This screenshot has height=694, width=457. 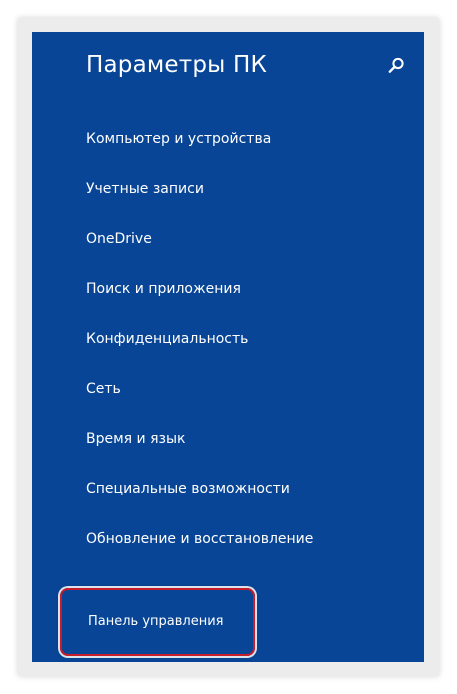 What do you see at coordinates (396, 65) in the screenshot?
I see `search-icon` at bounding box center [396, 65].